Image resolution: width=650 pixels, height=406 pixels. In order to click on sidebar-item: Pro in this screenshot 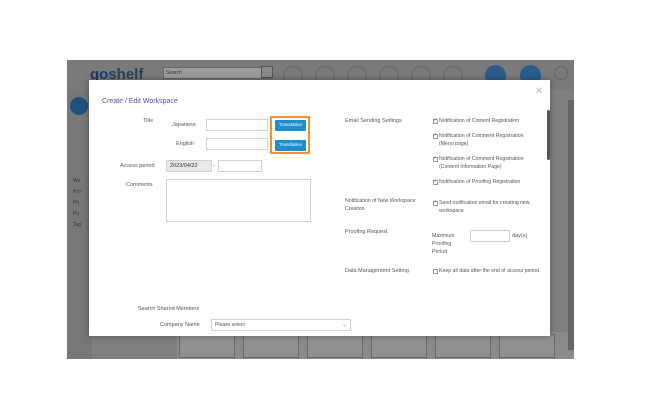, I will do `click(77, 192)`.